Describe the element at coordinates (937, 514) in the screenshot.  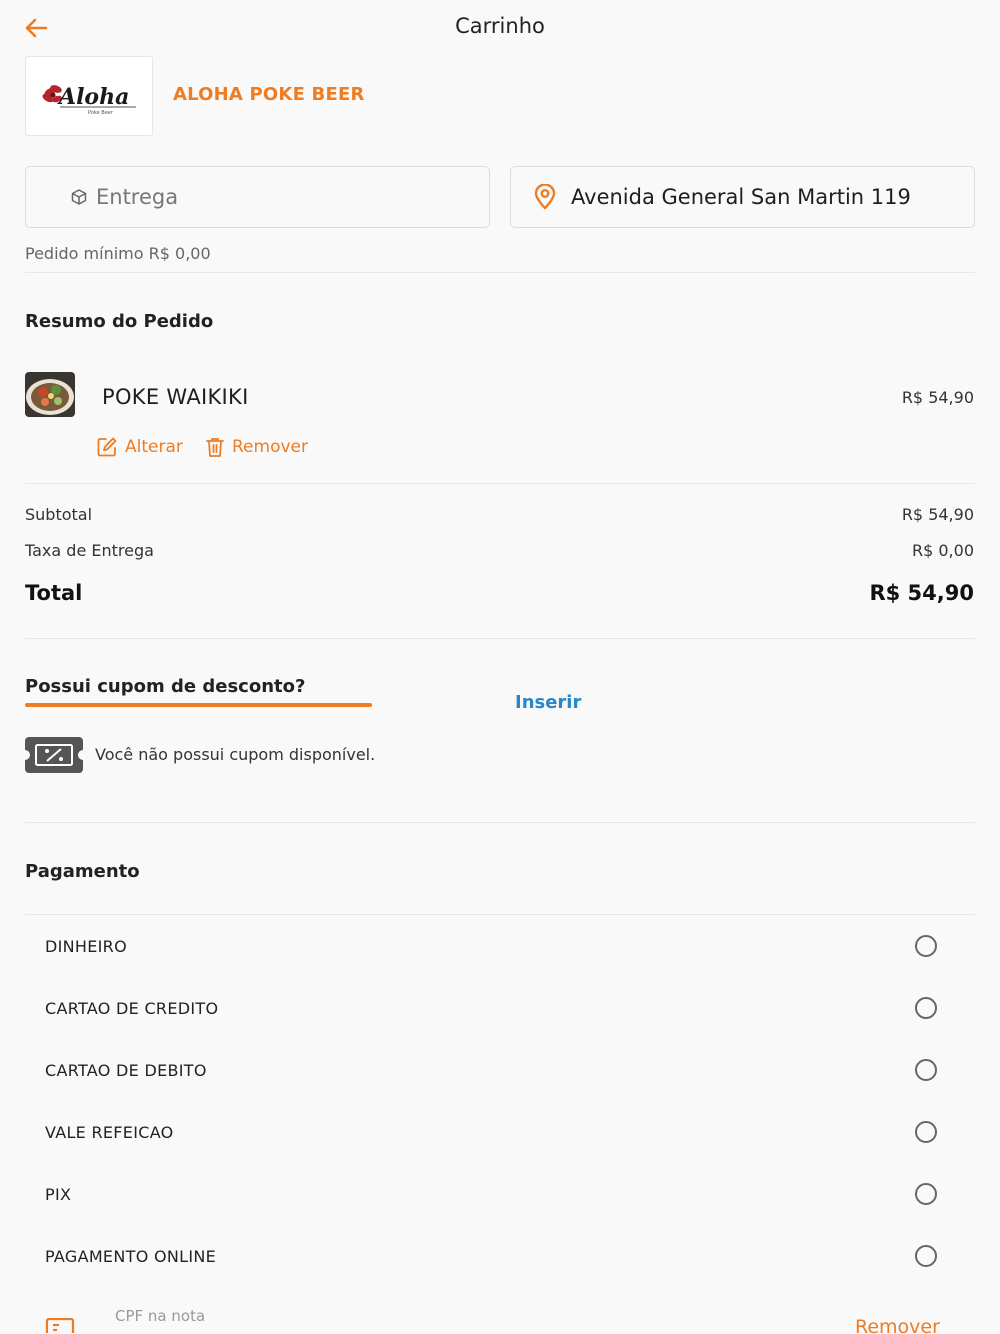
I see `subtotal-value: R$ 54,90` at that location.